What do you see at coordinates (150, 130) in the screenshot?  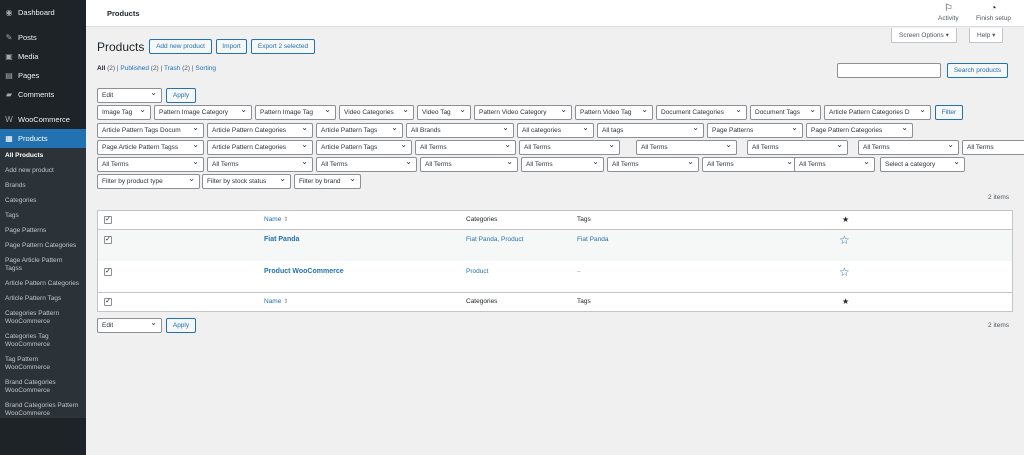 I see `filter-article-pattern-tags-docum: Article Pattern Tags Docum` at bounding box center [150, 130].